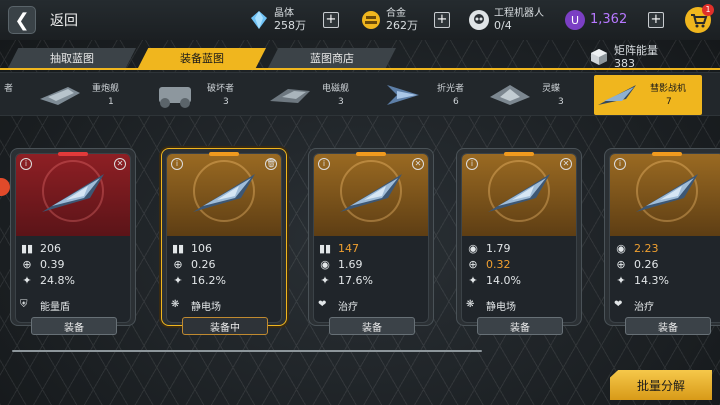  I want to click on resource-robot: 工程机器人 0/4, so click(506, 20).